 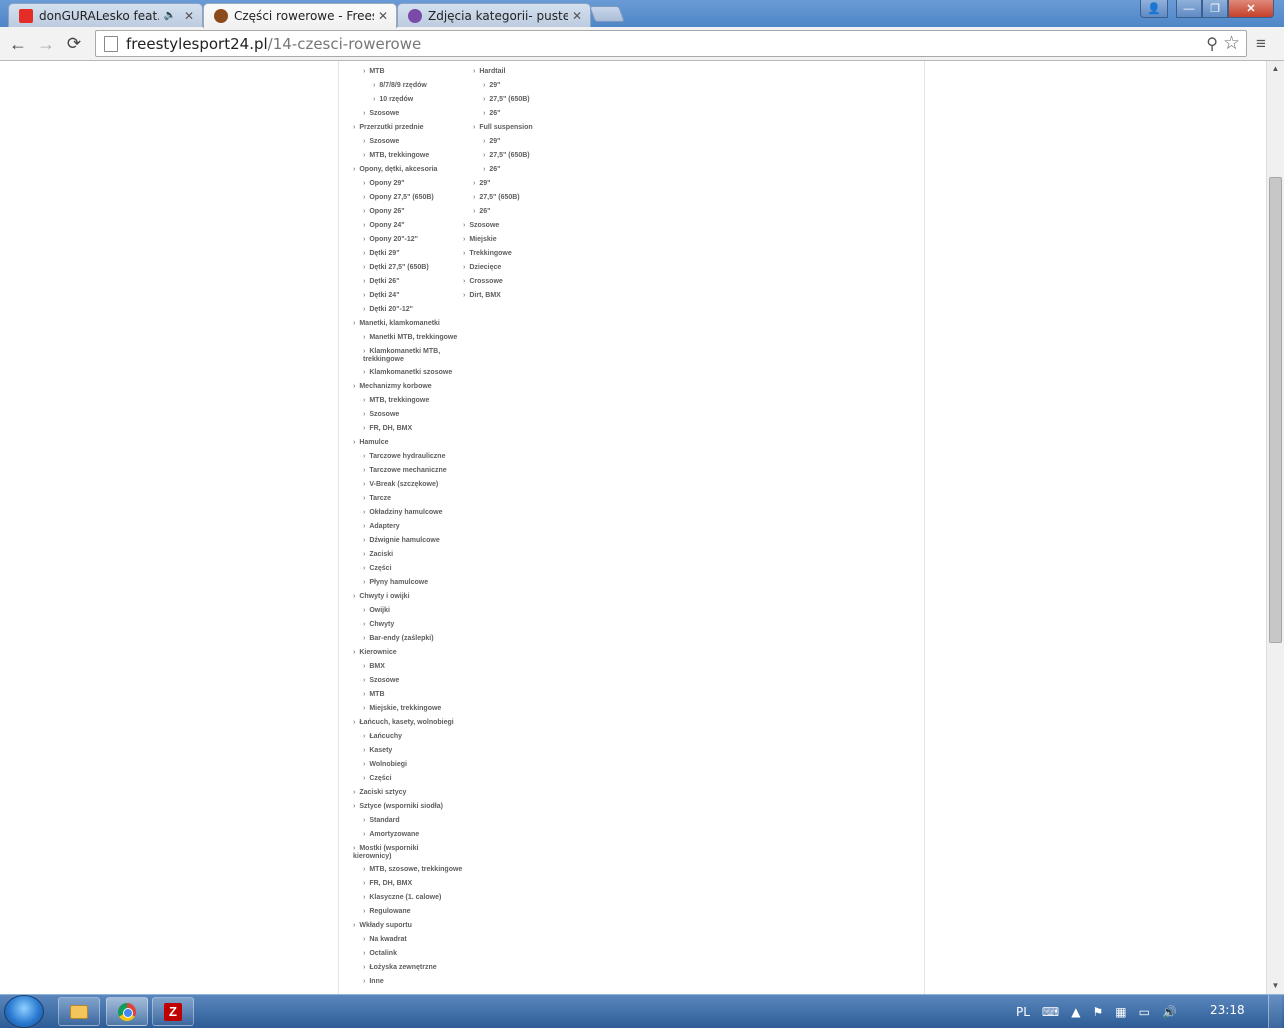 What do you see at coordinates (494, 15) in the screenshot?
I see `tab-zdjecia-kategorii: Zdjęcia kategorii- puste m ✕` at bounding box center [494, 15].